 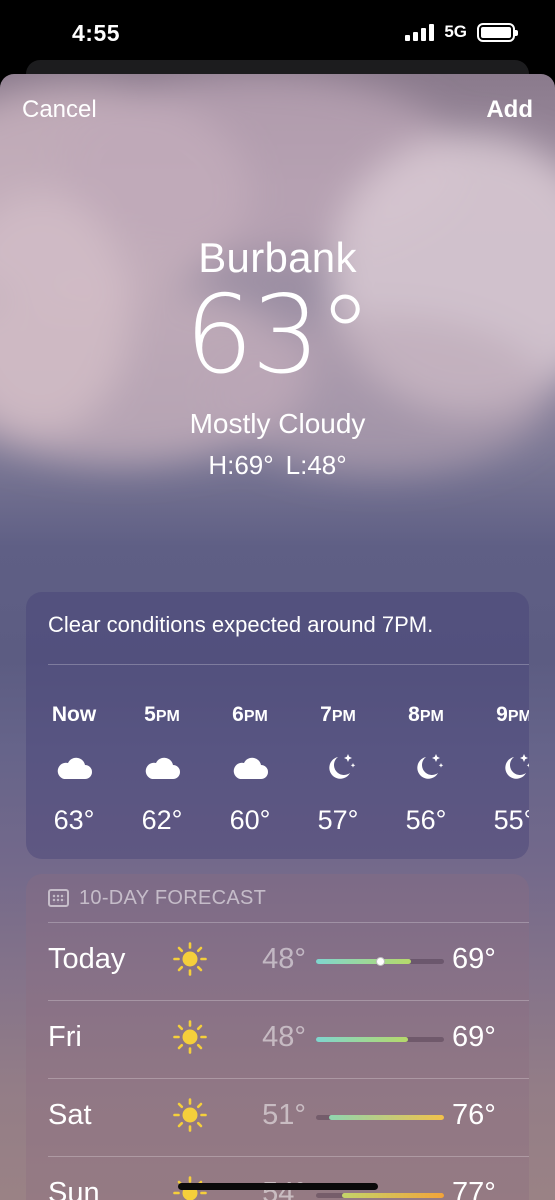 I want to click on hour-temperature: 62°, so click(x=162, y=820).